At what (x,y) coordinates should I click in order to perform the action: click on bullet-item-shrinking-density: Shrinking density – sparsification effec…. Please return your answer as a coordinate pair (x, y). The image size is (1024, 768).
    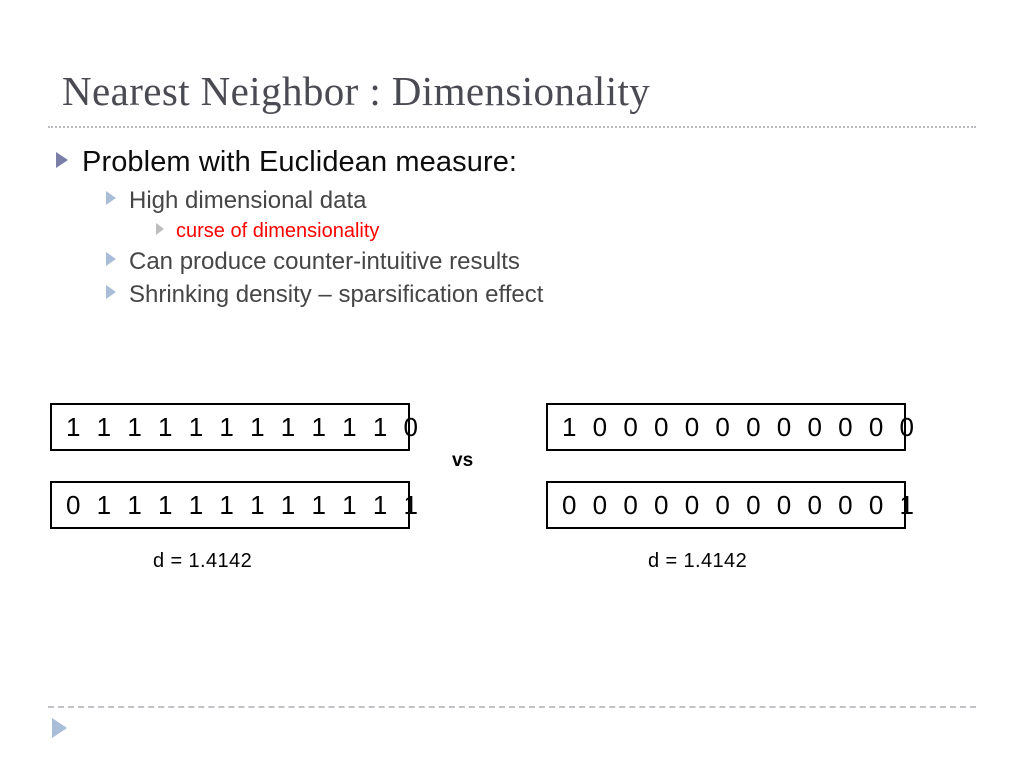
    Looking at the image, I should click on (471, 295).